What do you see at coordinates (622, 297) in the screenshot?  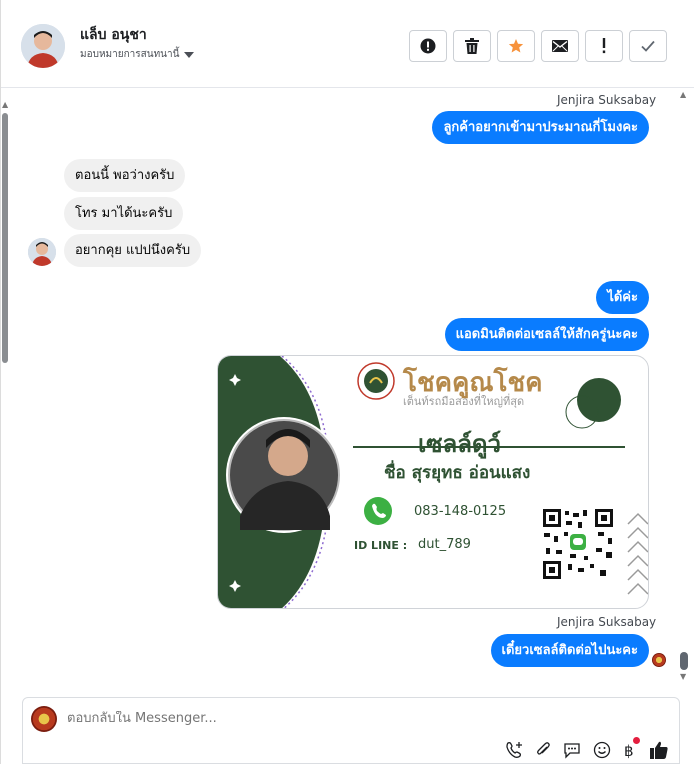 I see `outgoing-message: ได้ค่ะ` at bounding box center [622, 297].